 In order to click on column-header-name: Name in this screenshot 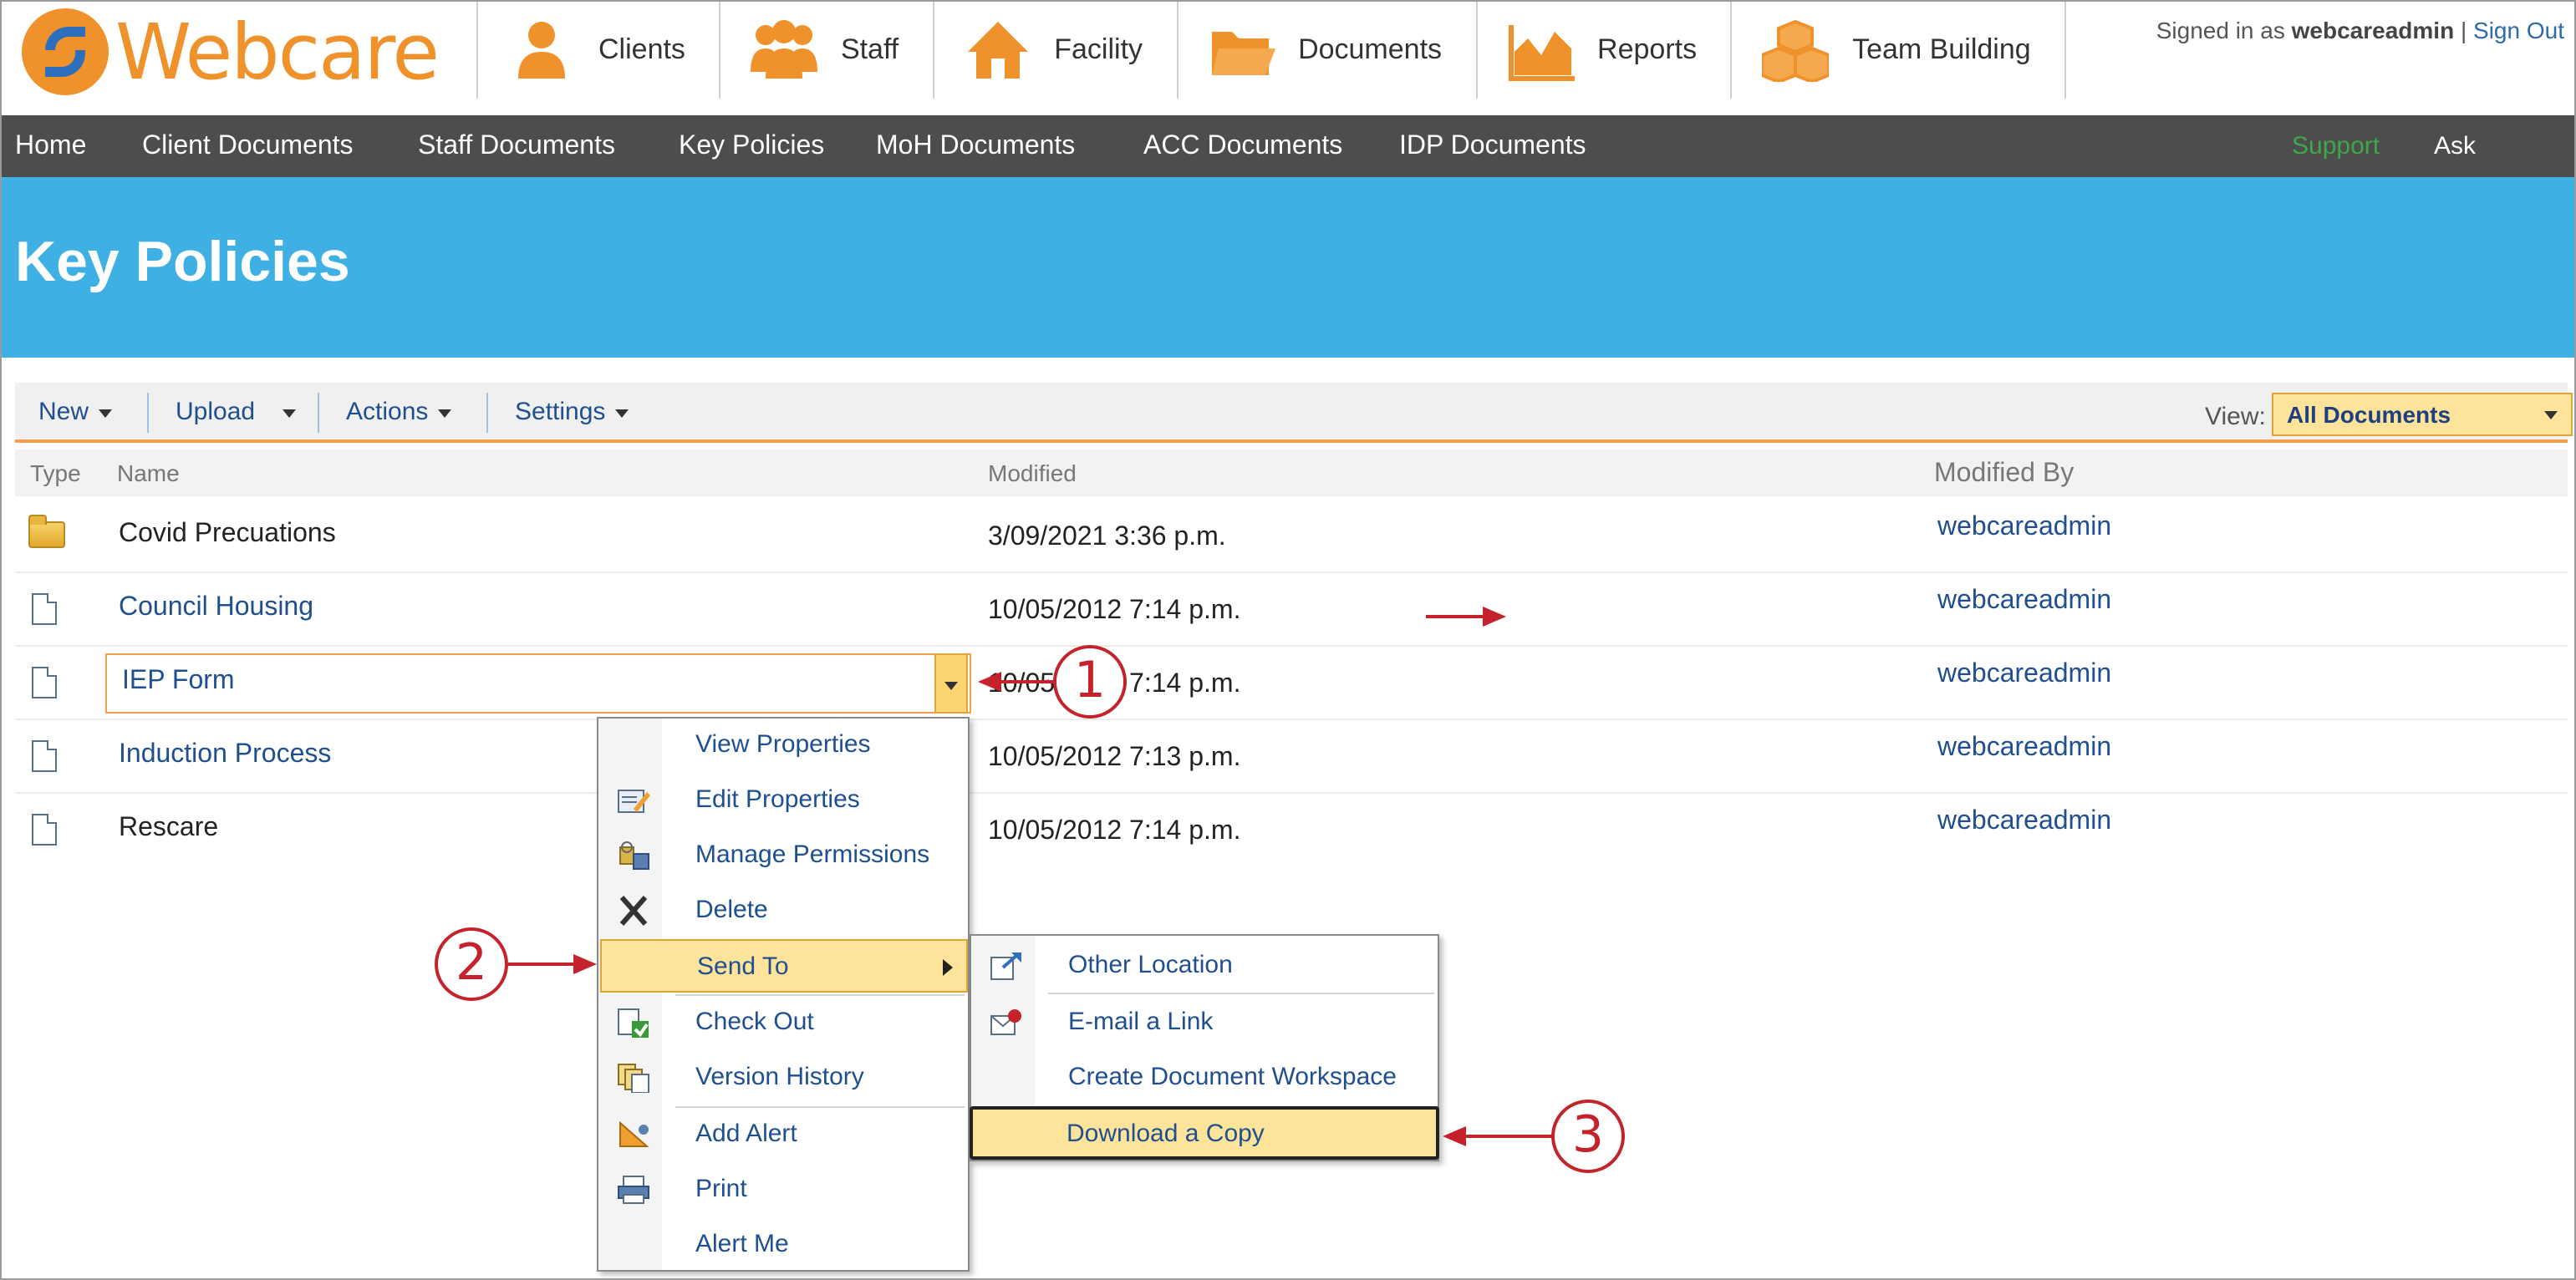, I will do `click(148, 473)`.